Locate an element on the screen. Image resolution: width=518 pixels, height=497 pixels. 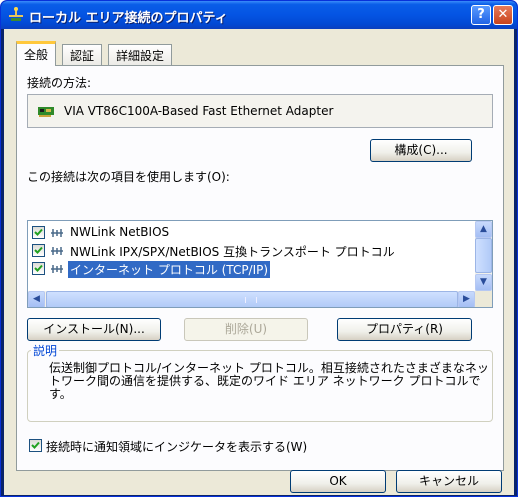
properties-button: プロパティ(R) is located at coordinates (404, 329).